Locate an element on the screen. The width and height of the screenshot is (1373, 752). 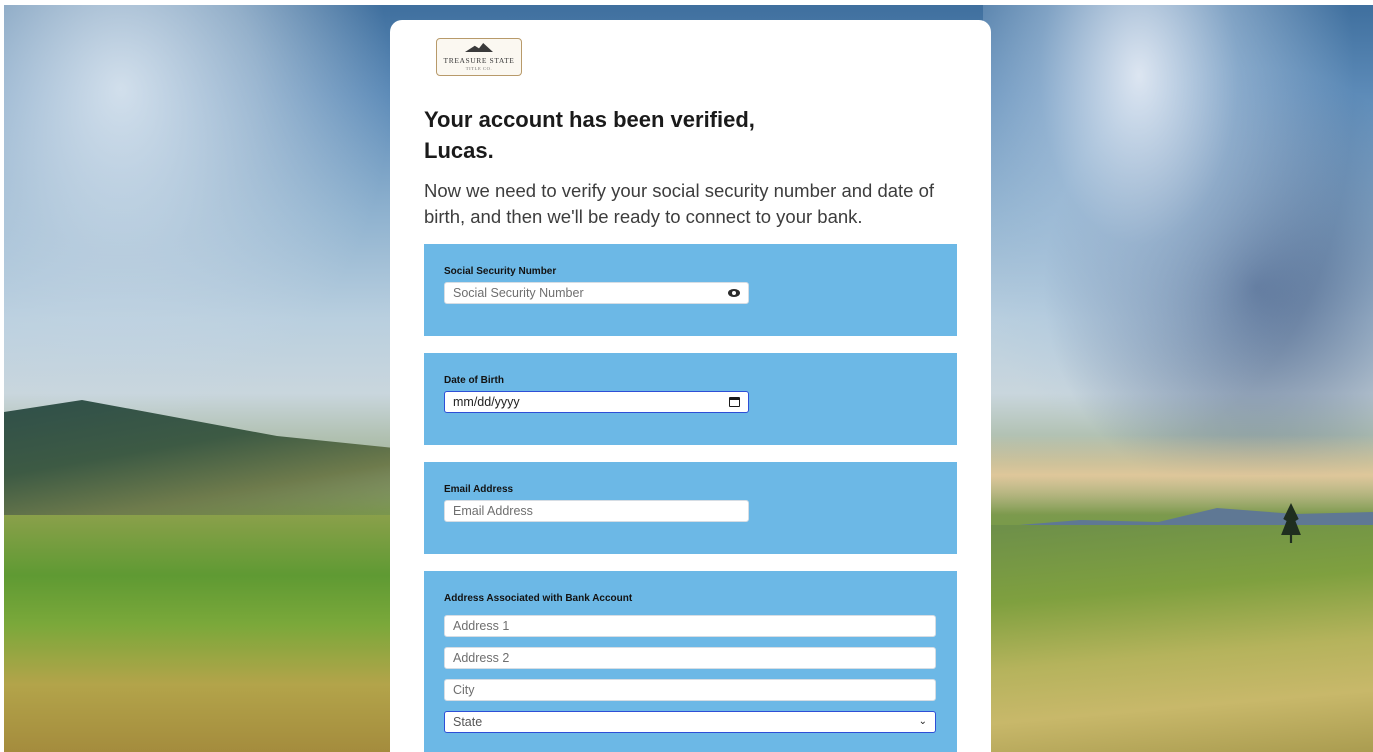
state-select: State ⌄ is located at coordinates (690, 722).